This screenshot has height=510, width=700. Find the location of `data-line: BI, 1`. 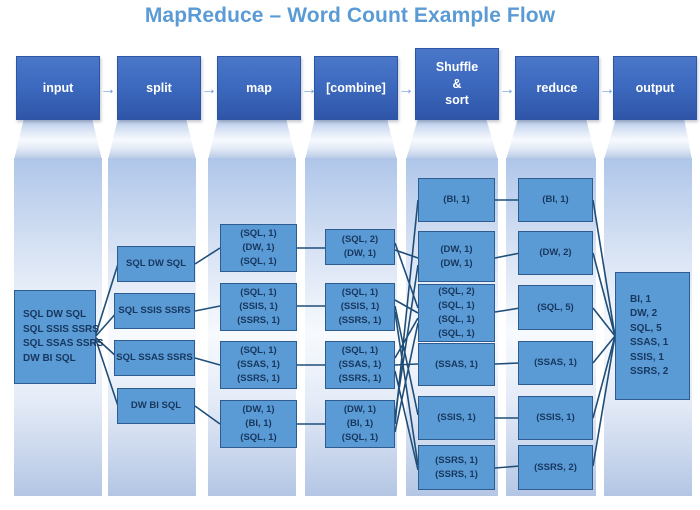

data-line: BI, 1 is located at coordinates (641, 299).